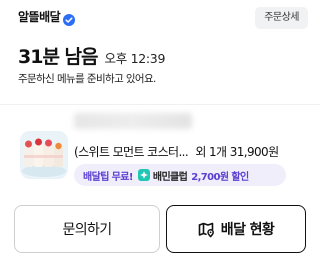  Describe the element at coordinates (135, 58) in the screenshot. I see `eta-arrival-time: 오후 12:39` at that location.